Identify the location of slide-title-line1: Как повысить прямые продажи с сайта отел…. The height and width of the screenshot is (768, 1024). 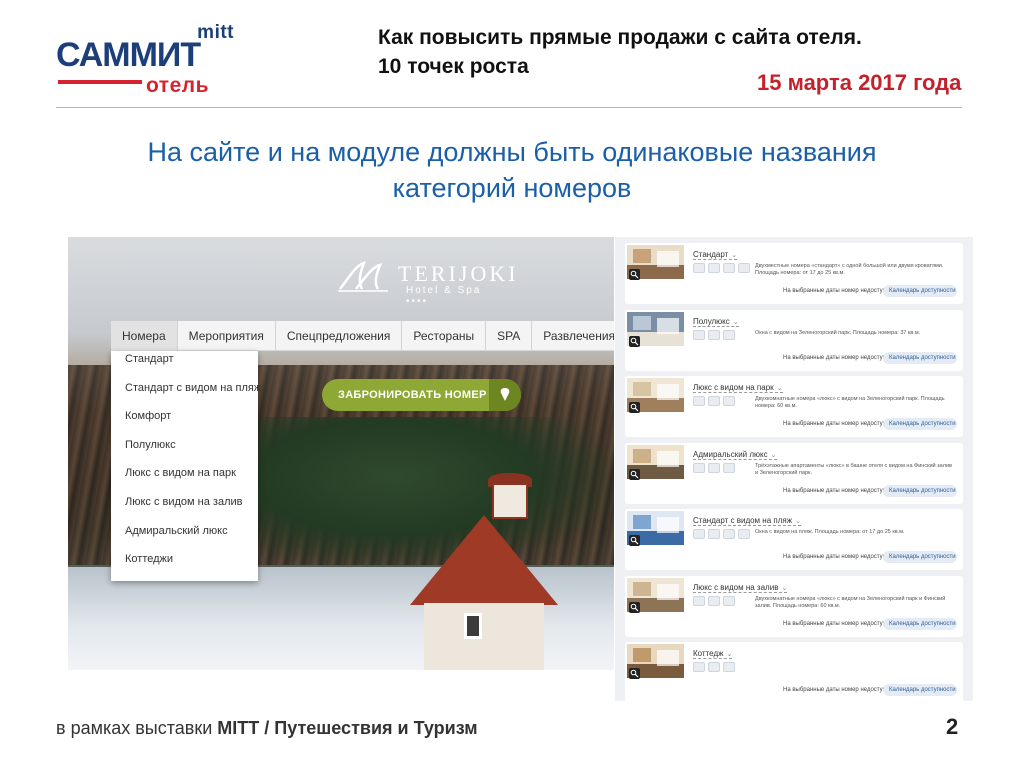
(620, 37).